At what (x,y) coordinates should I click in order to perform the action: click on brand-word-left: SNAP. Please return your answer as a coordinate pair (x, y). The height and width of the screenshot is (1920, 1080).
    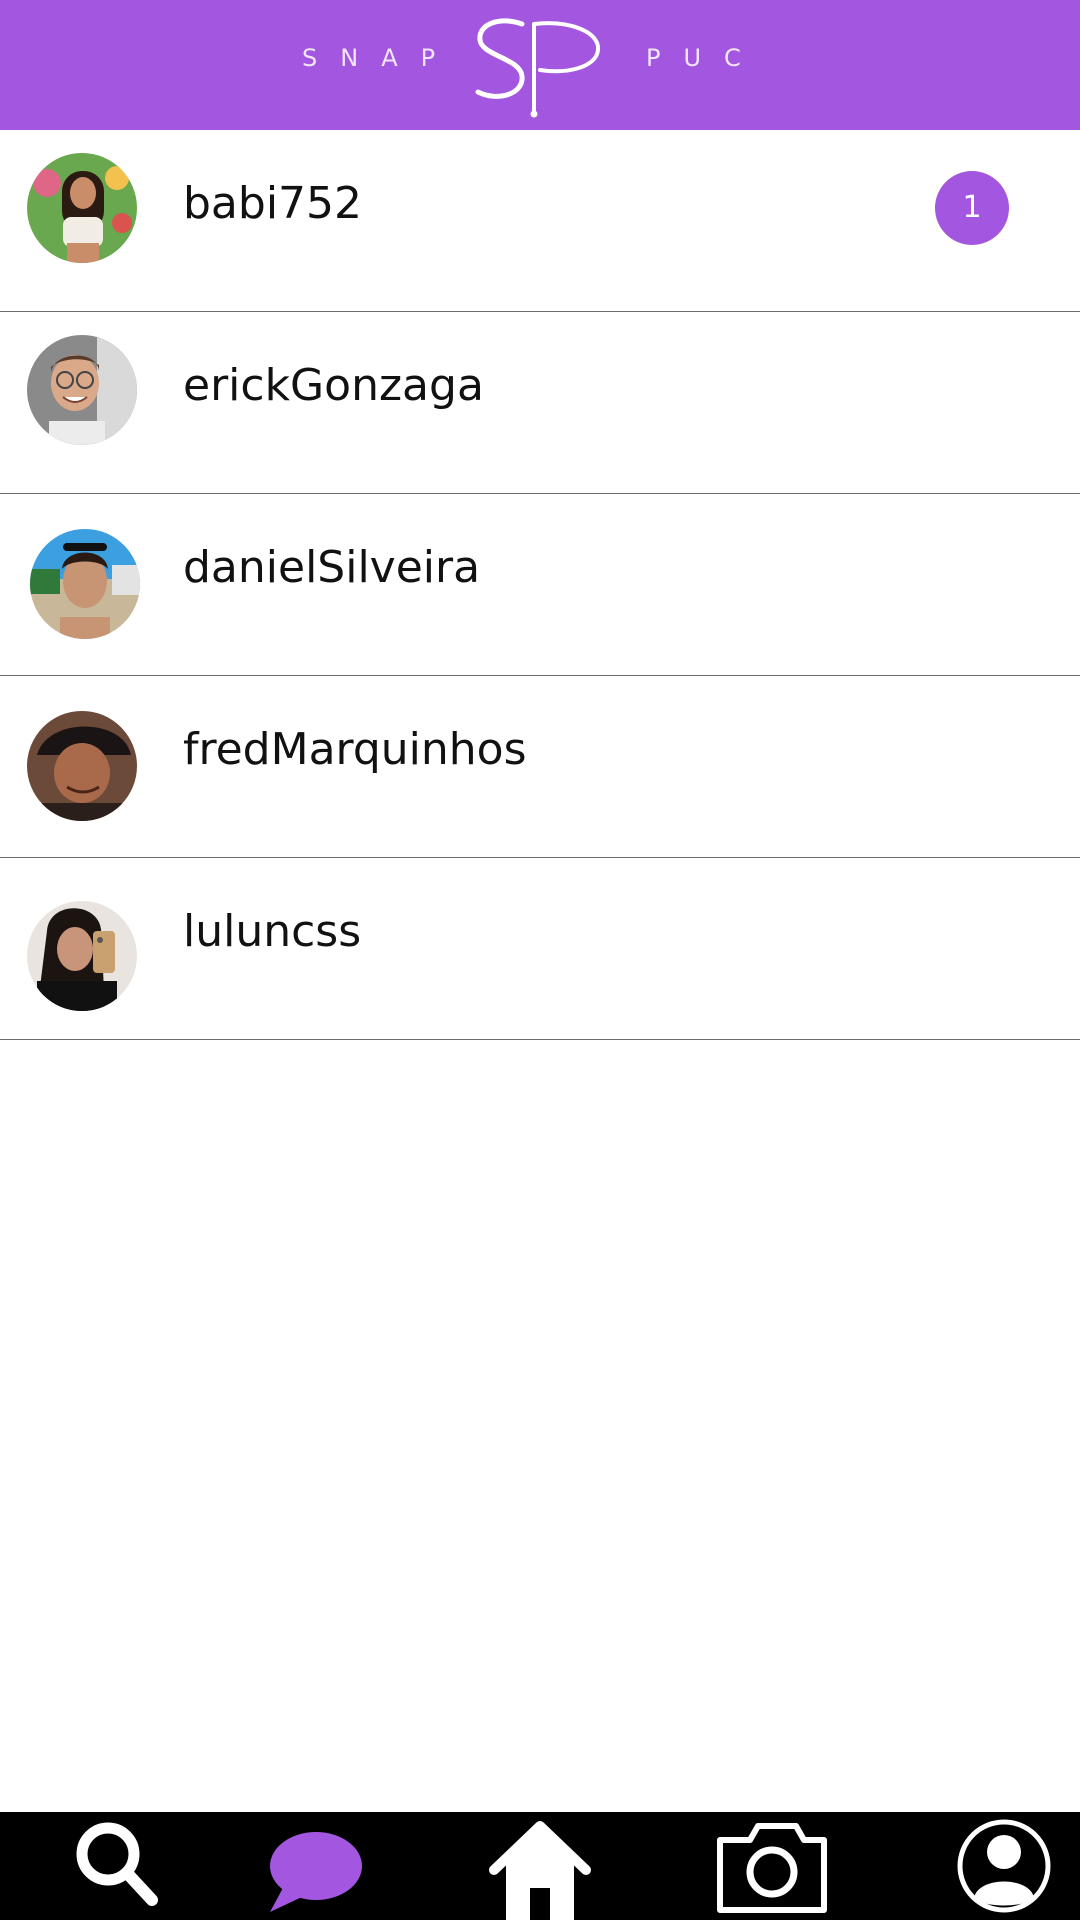
    Looking at the image, I should click on (380, 58).